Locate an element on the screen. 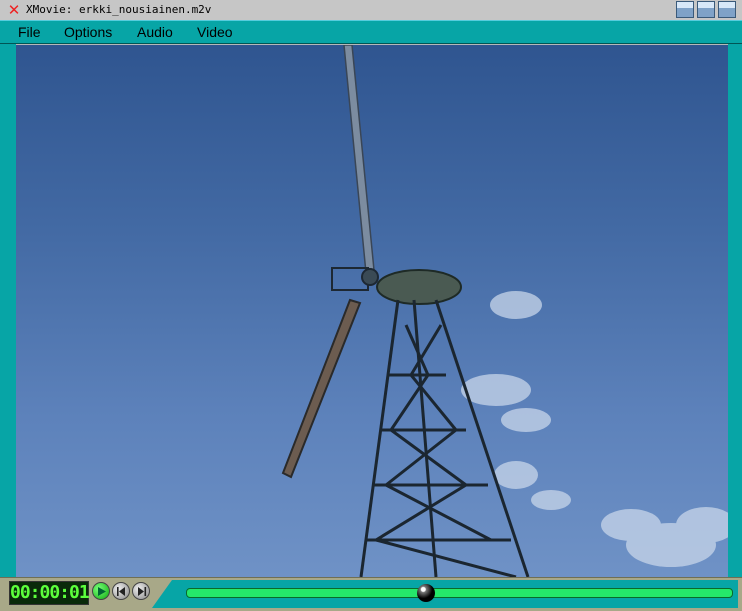  menu-audio: Audio is located at coordinates (155, 32).